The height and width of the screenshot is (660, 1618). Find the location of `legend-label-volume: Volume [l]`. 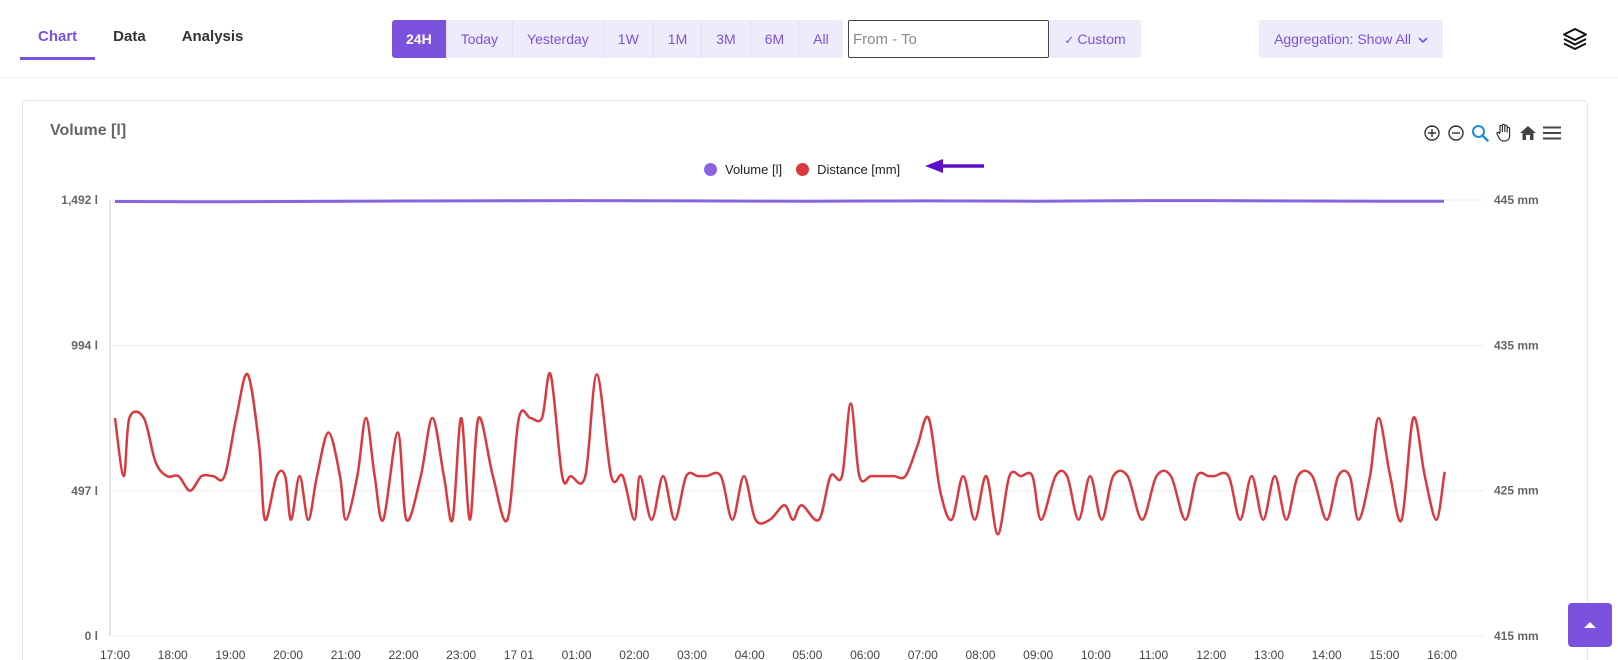

legend-label-volume: Volume [l] is located at coordinates (754, 169).